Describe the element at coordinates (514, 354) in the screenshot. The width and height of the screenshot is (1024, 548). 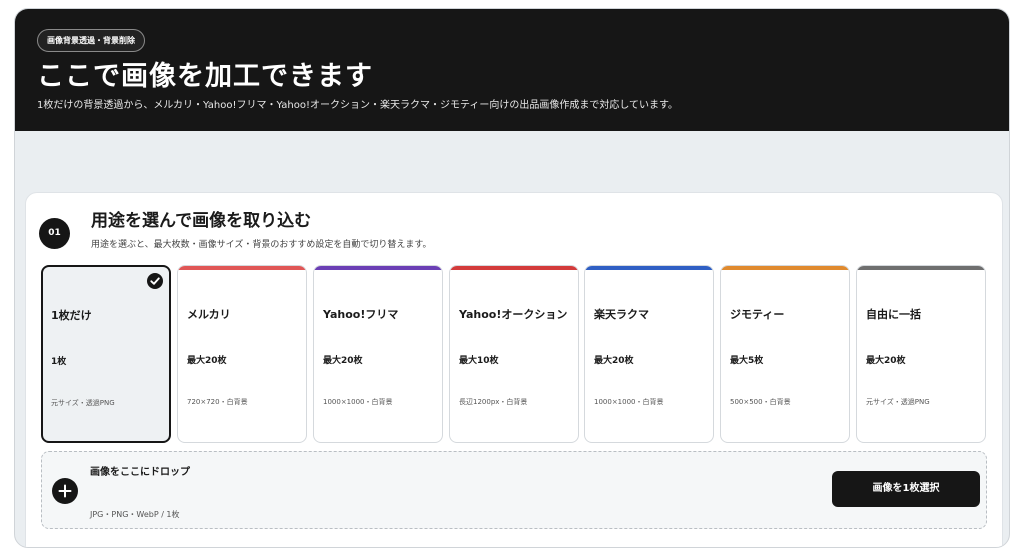
I see `purpose-card-yahoo-auction: Yahoo!オークション 最大10枚 長辺1200px・白背景` at that location.